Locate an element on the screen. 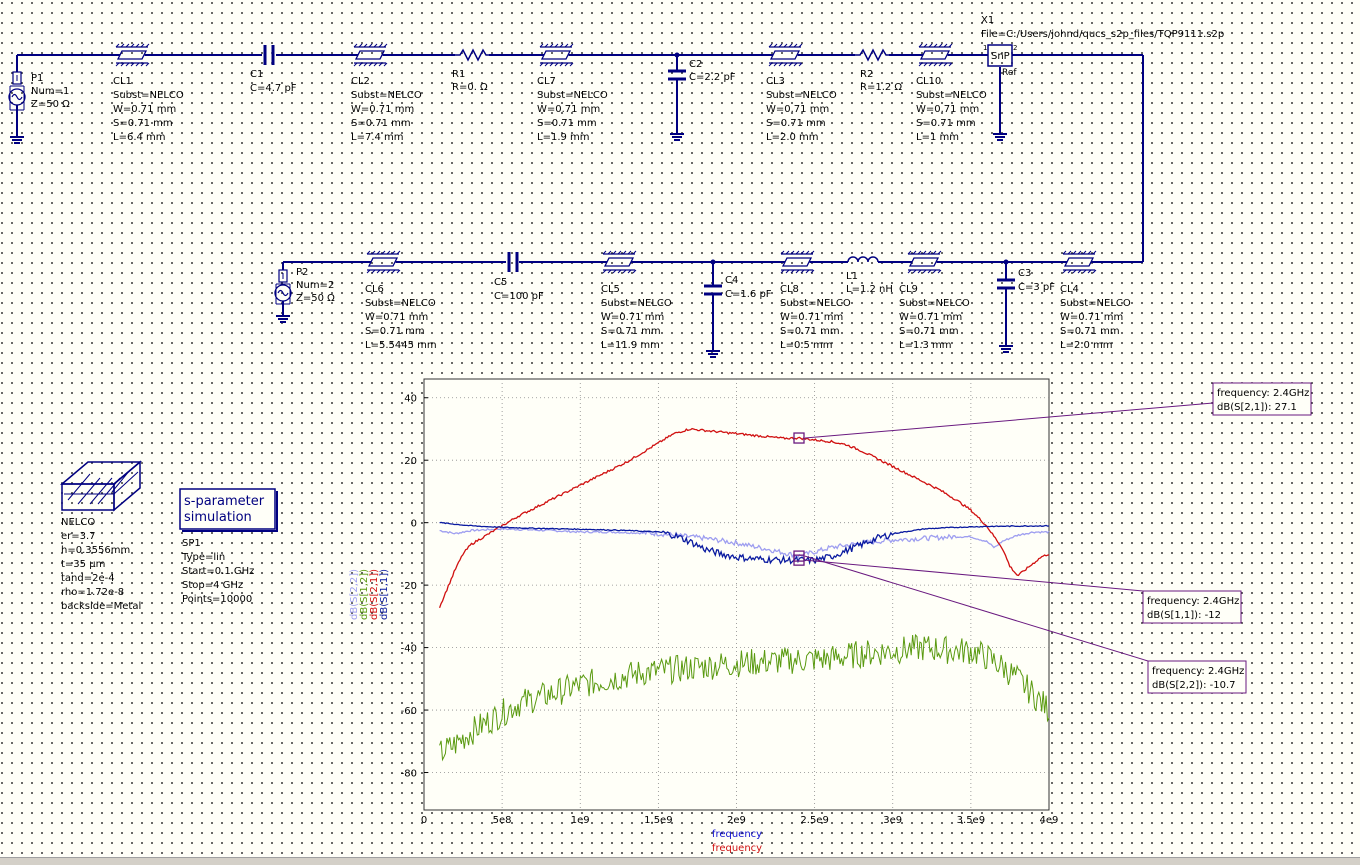  p1-name: P1 is located at coordinates (37, 78).